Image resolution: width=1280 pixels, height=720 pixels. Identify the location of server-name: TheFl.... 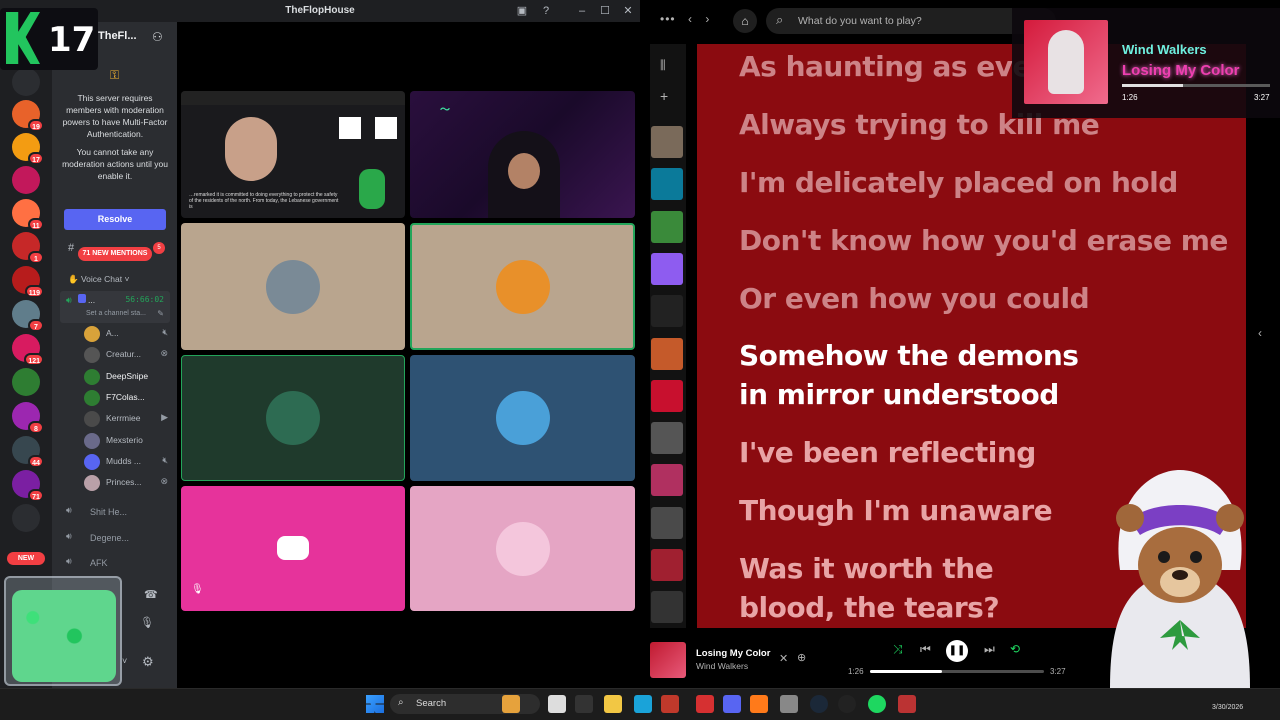
(117, 36).